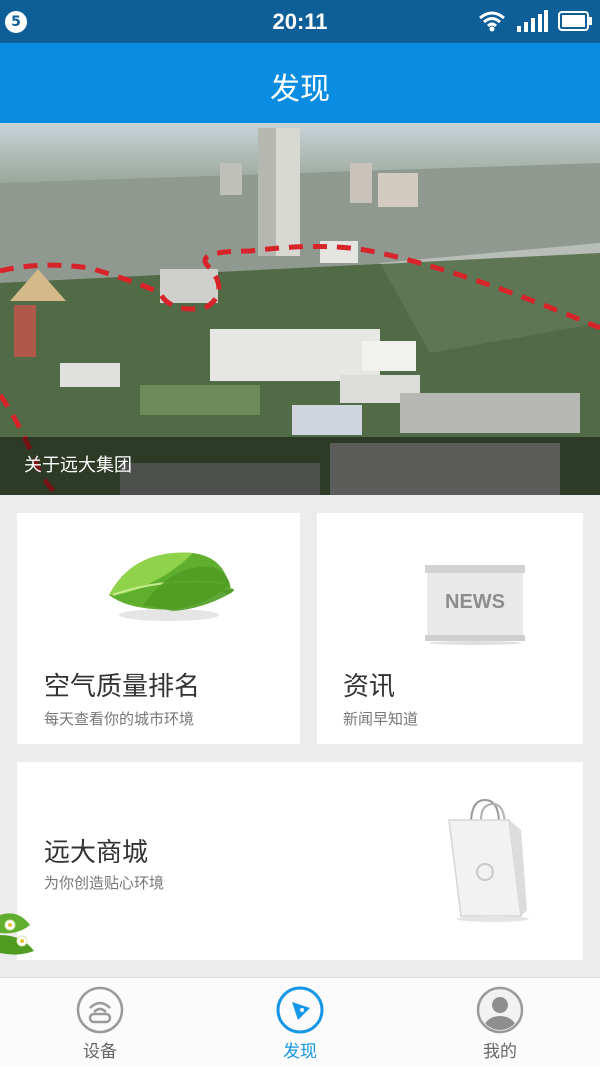  What do you see at coordinates (104, 883) in the screenshot?
I see `shop-subtitle: 为你创造贴心环境` at bounding box center [104, 883].